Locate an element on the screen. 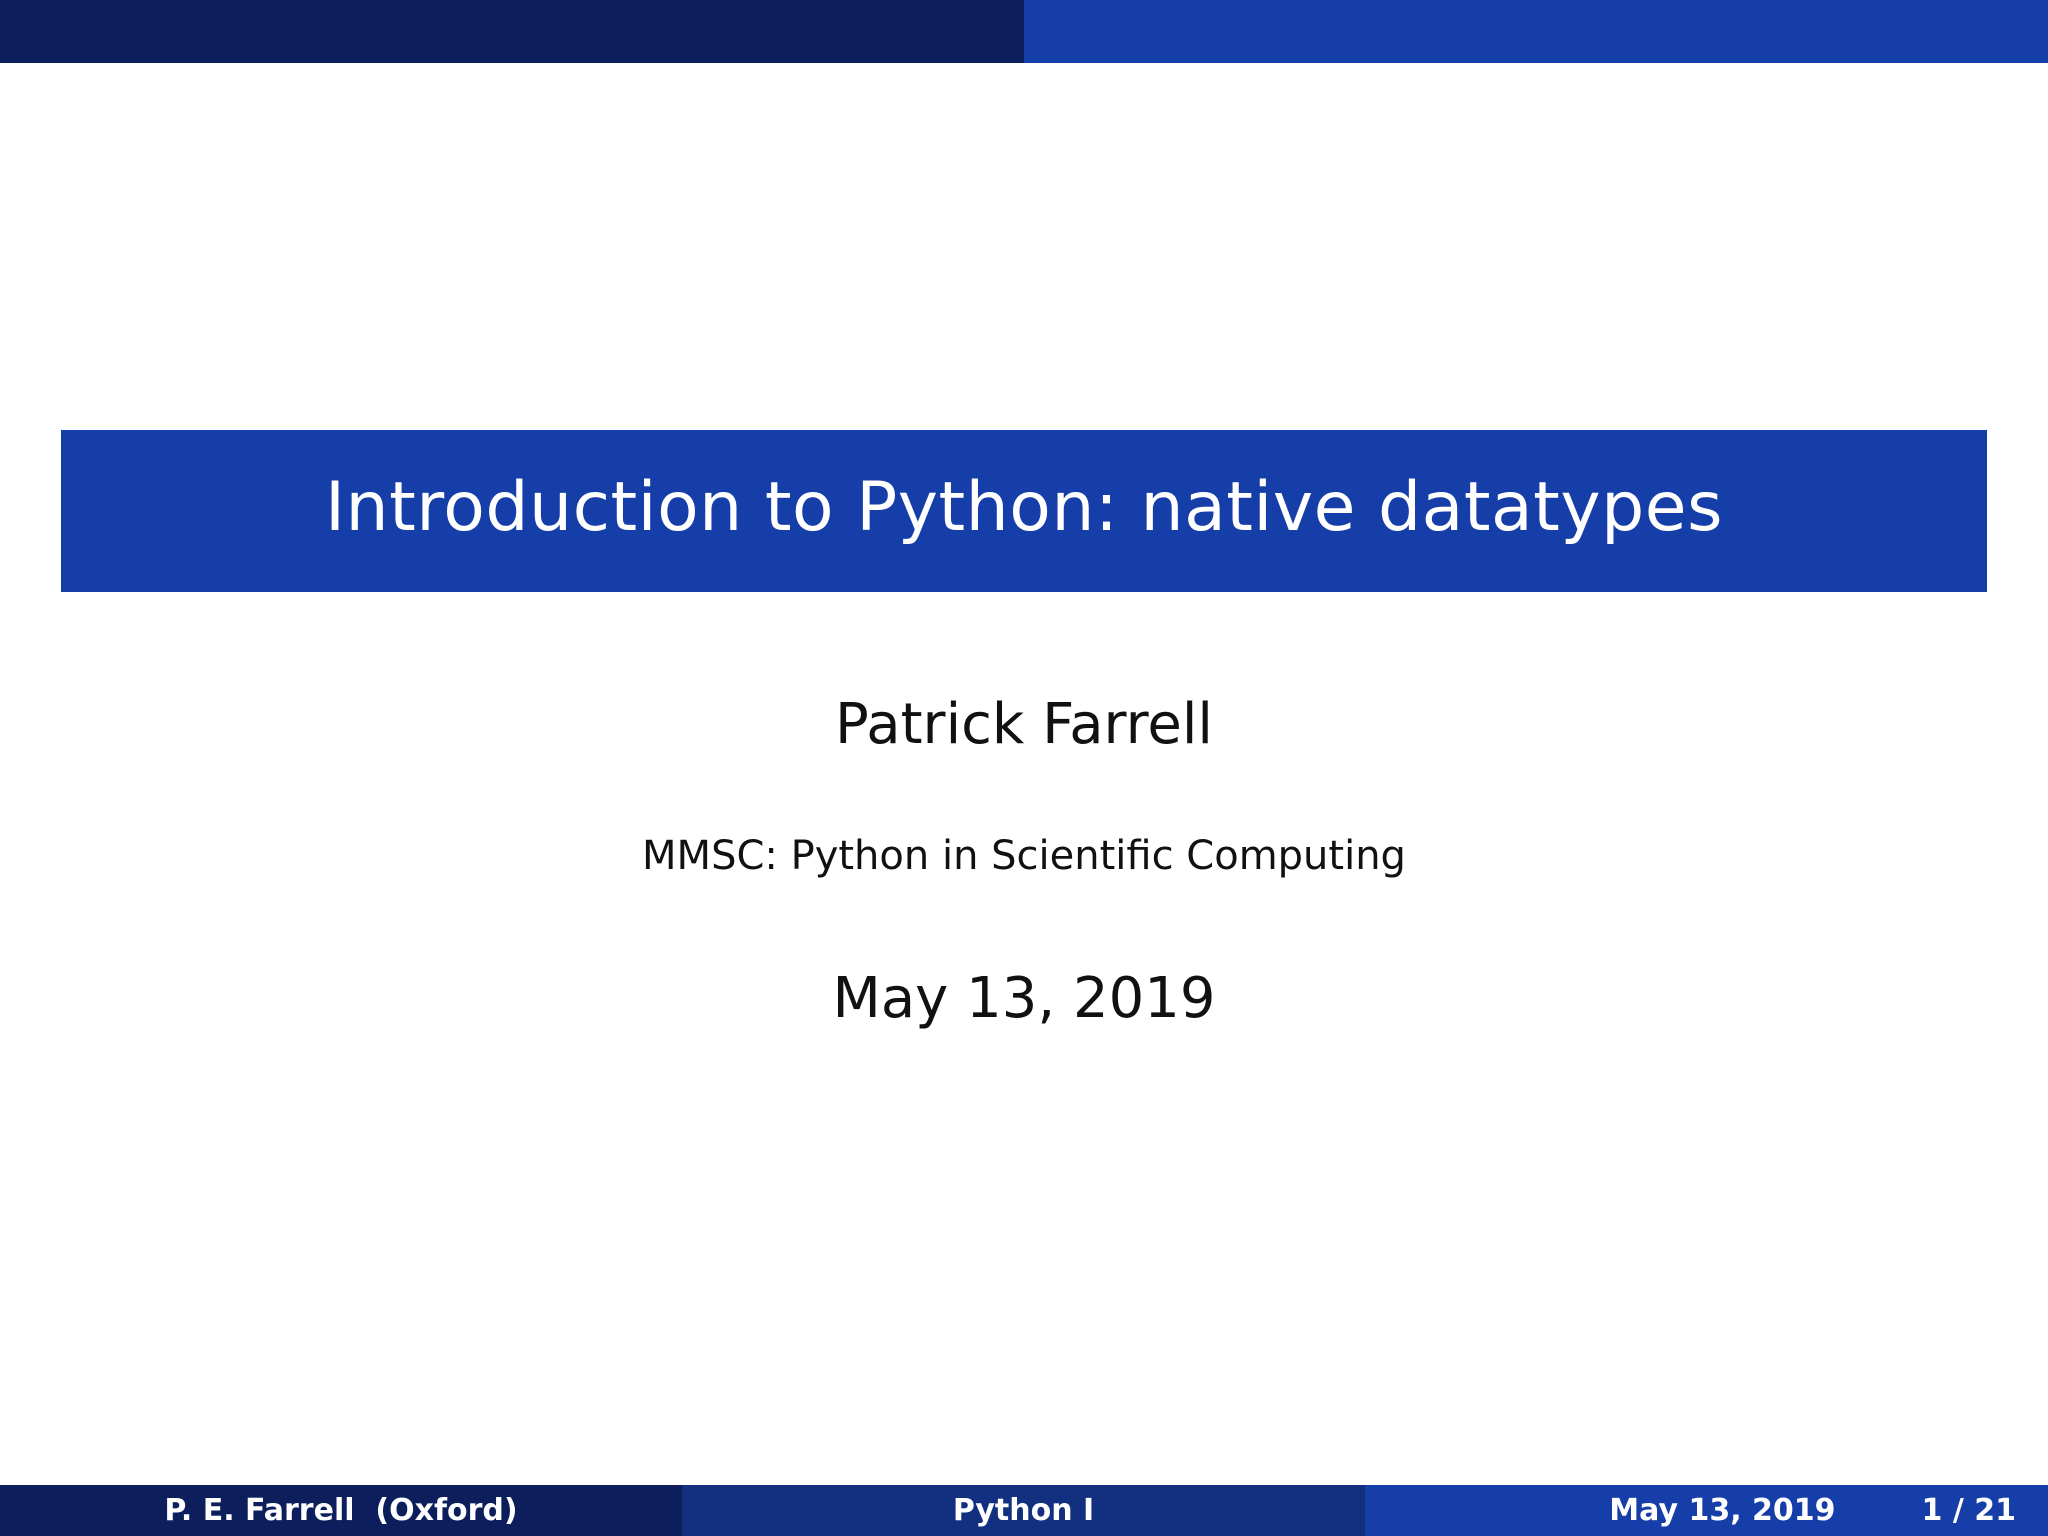 The image size is (2048, 1536). header-bar-left-segment is located at coordinates (512, 31).